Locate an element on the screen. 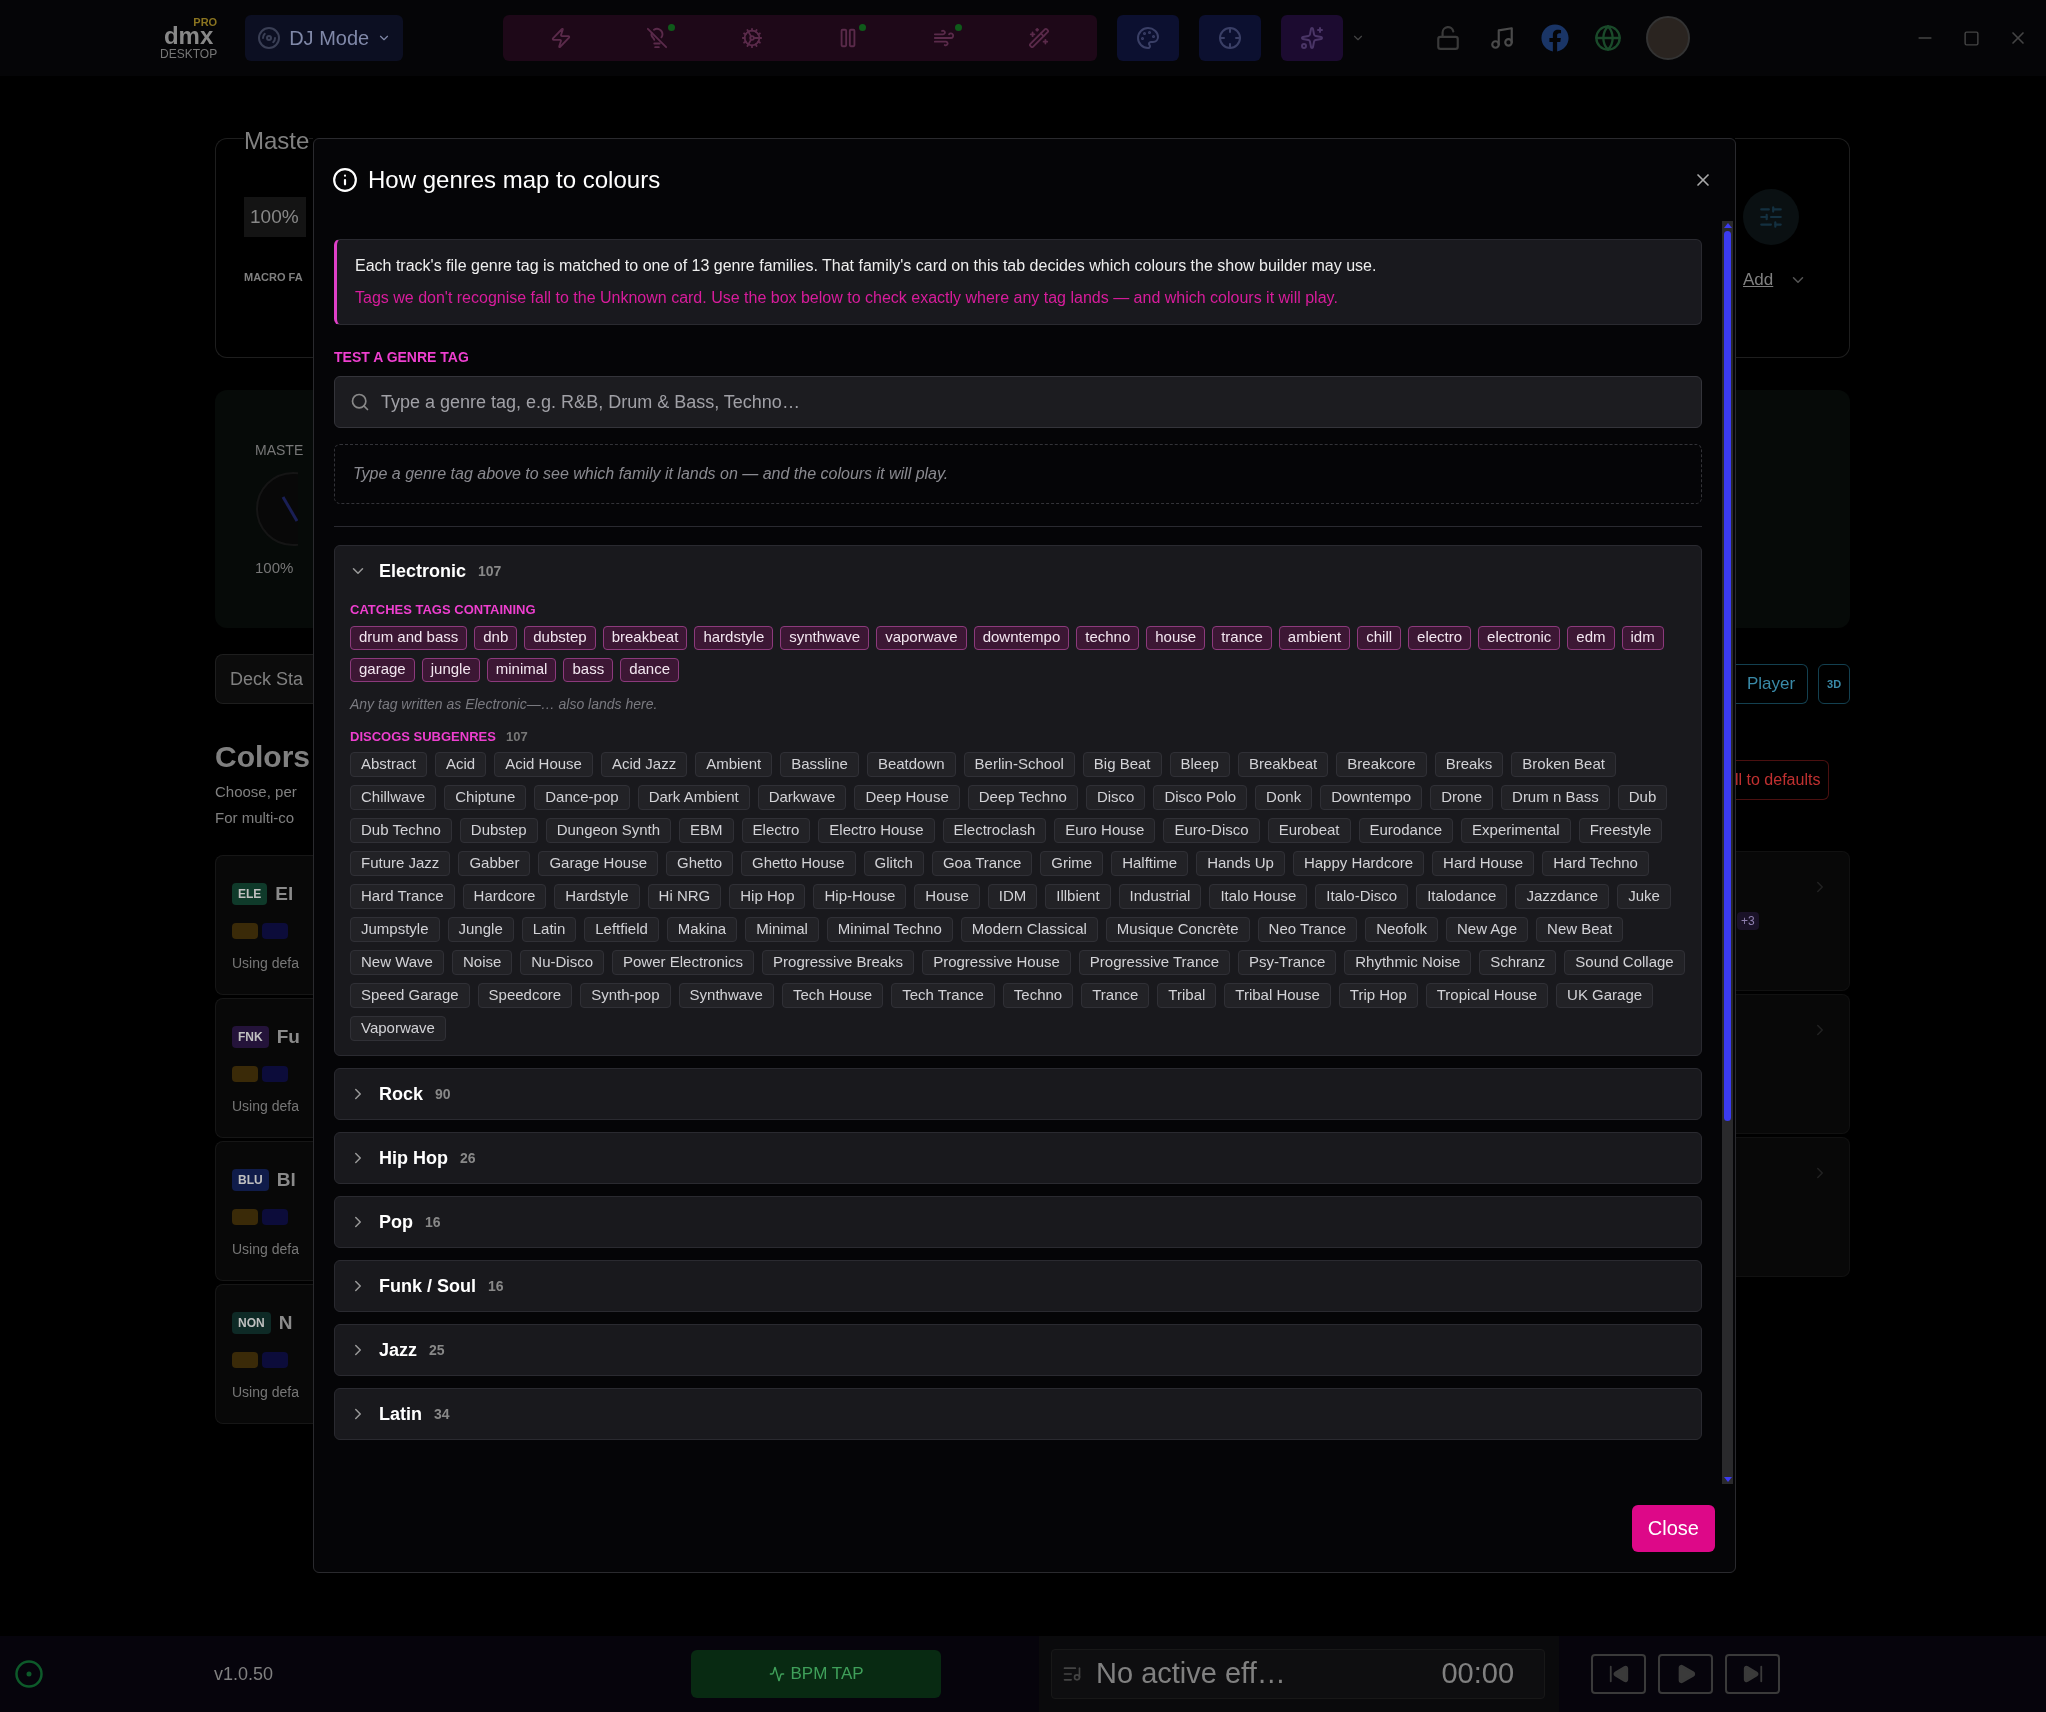  family-name: Latin is located at coordinates (400, 1414).